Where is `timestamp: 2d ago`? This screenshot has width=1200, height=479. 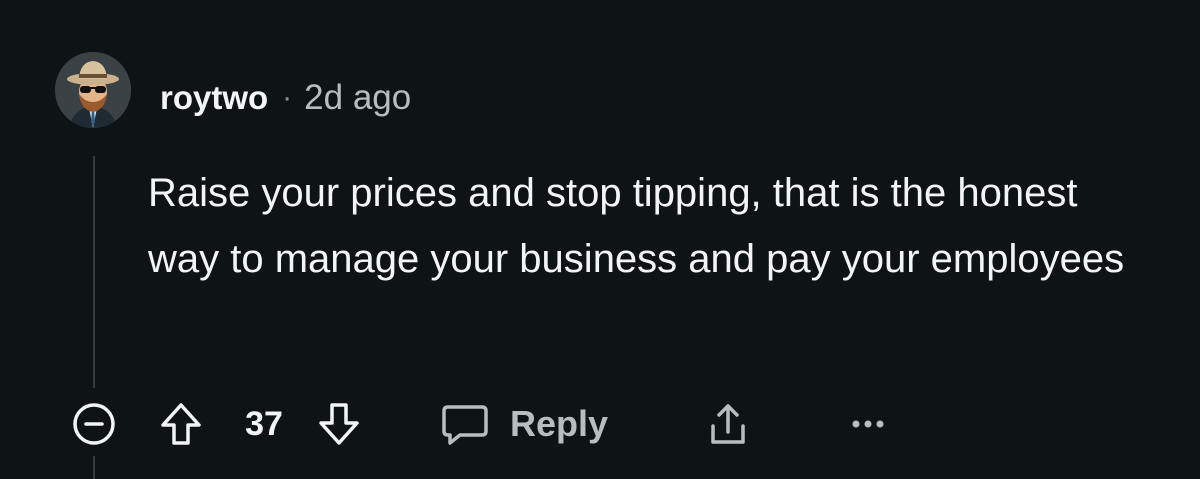
timestamp: 2d ago is located at coordinates (358, 97).